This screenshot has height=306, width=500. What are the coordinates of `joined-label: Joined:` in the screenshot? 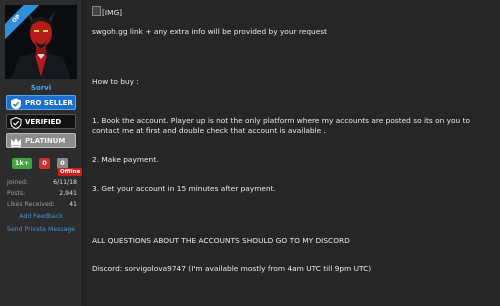 It's located at (18, 182).